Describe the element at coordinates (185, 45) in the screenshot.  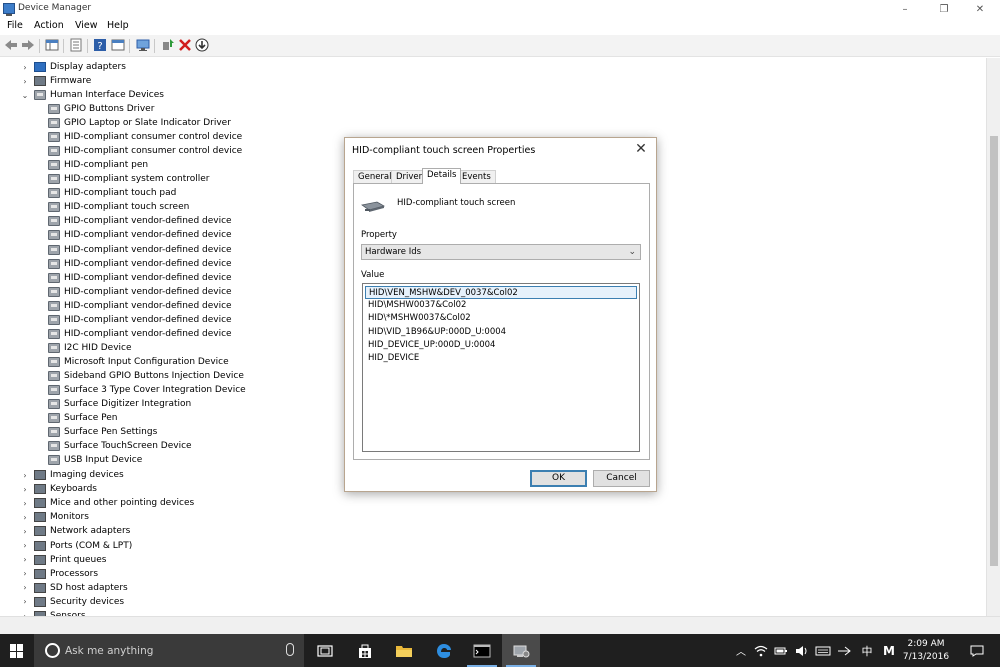
I see `uninstall-icon` at that location.